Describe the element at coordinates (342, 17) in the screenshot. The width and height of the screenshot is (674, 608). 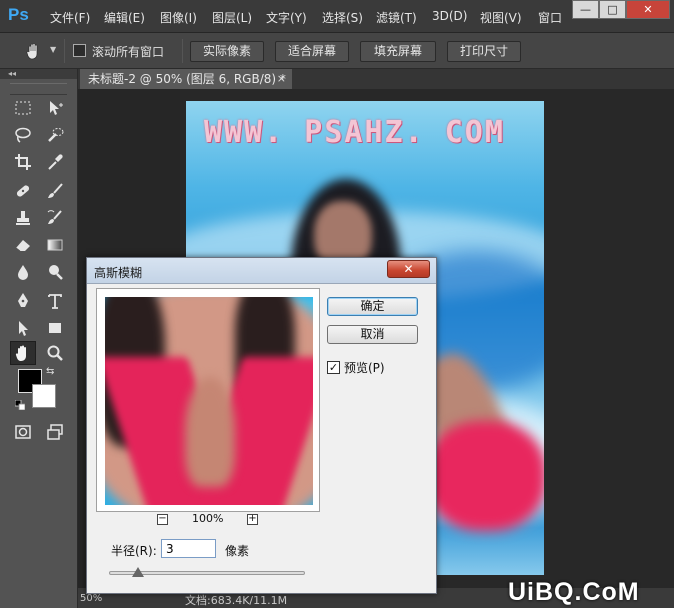
I see `menu-select: 选择(S)` at that location.